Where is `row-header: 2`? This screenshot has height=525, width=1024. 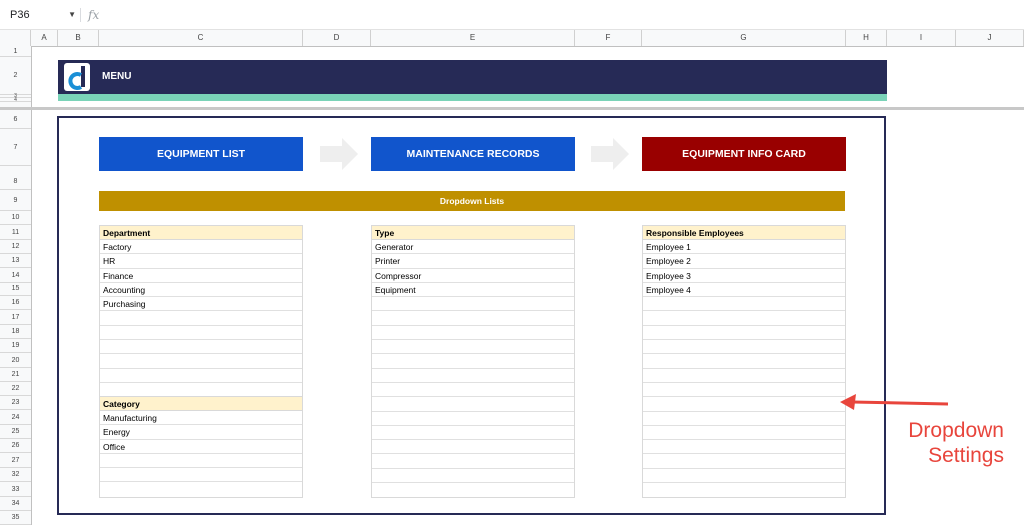
row-header: 2 is located at coordinates (15, 76).